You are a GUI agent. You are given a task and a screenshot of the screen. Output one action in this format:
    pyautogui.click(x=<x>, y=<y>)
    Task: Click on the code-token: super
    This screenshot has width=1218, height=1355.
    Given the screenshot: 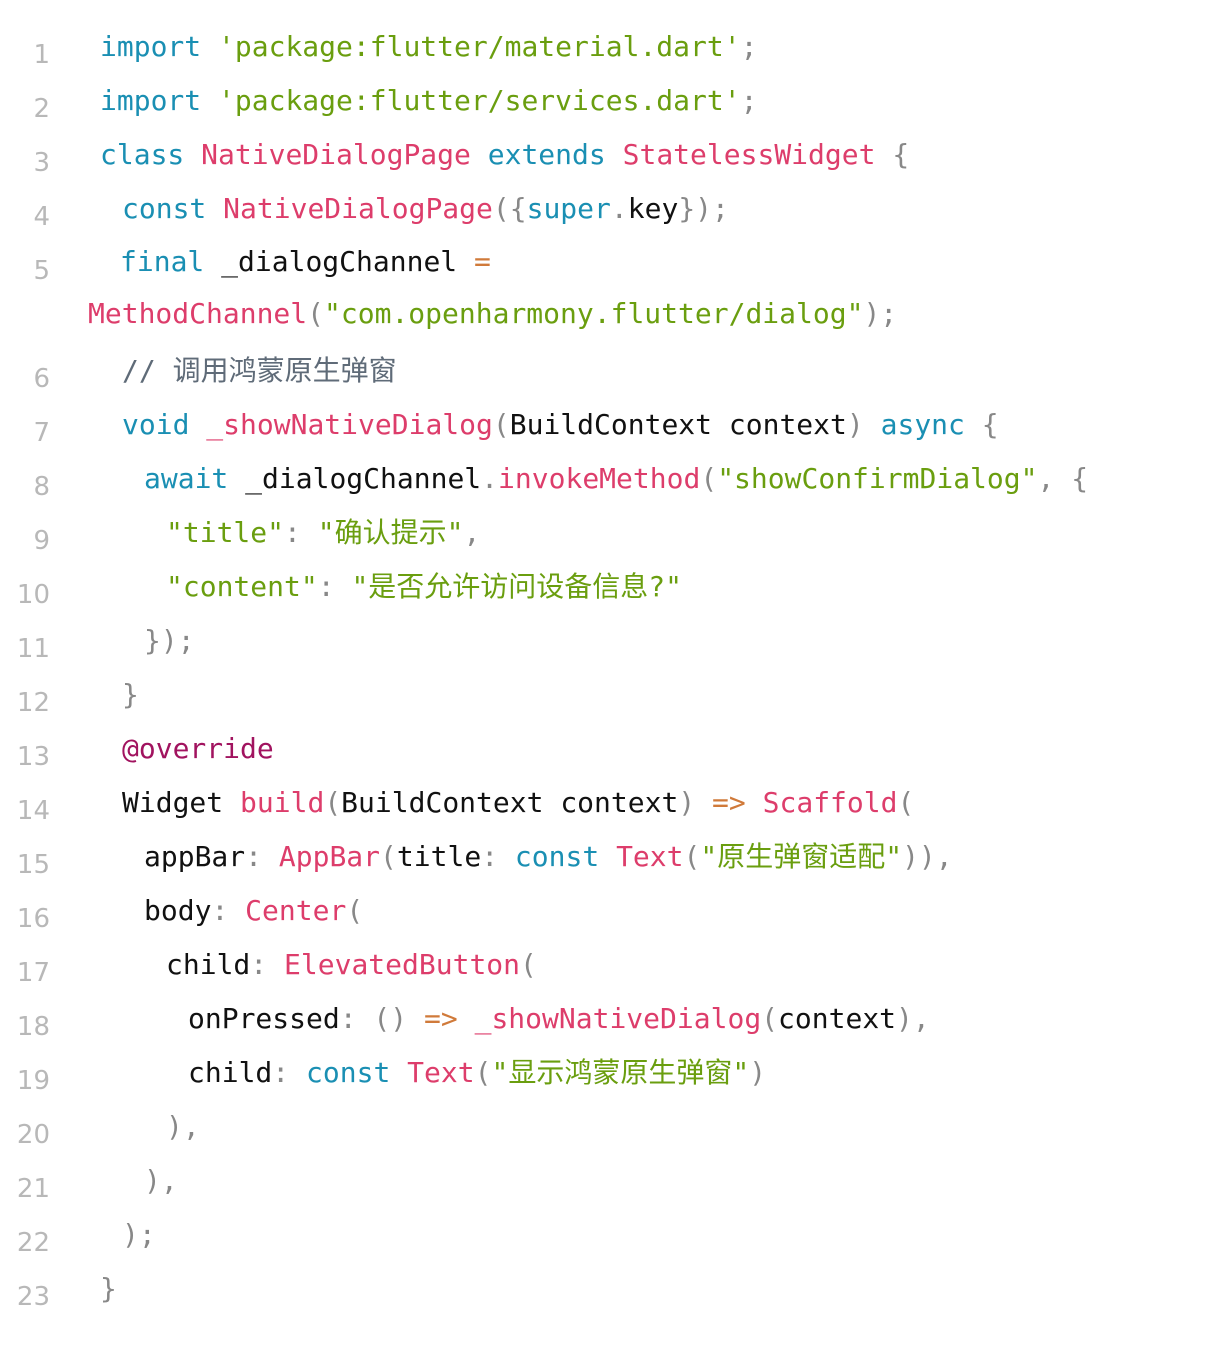 What is the action you would take?
    pyautogui.click(x=568, y=208)
    